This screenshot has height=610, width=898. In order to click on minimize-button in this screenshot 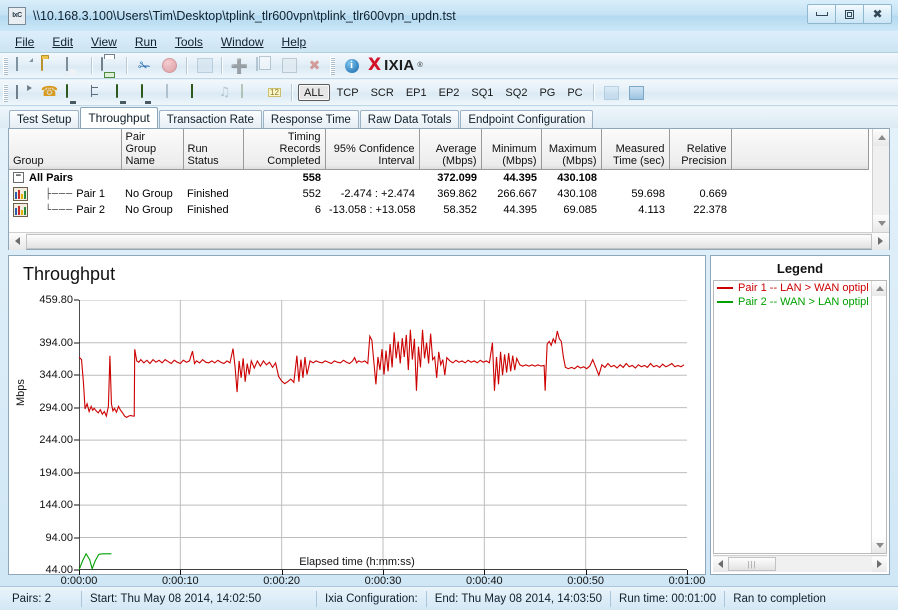, I will do `click(821, 14)`.